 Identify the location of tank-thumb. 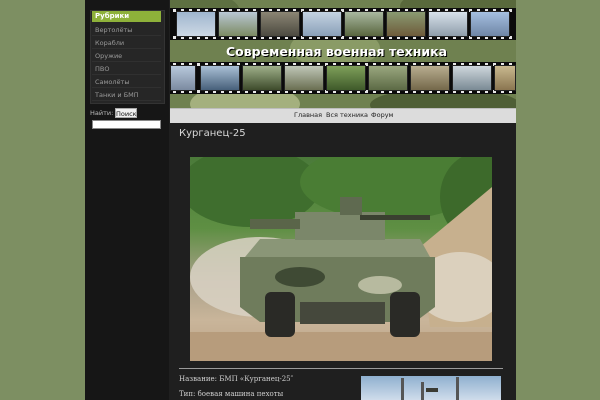
(364, 24).